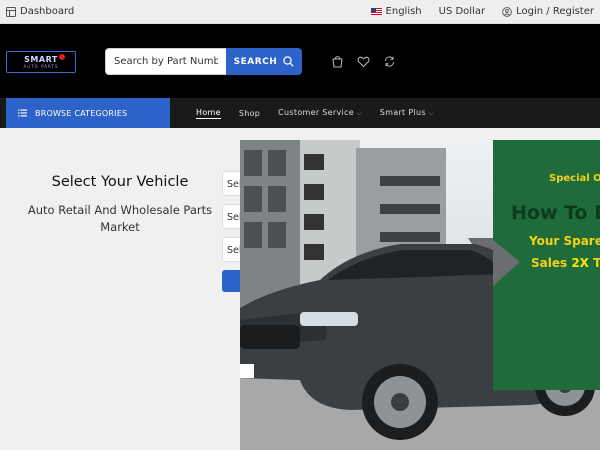 Image resolution: width=600 pixels, height=450 pixels. Describe the element at coordinates (11, 11) in the screenshot. I see `dashboard-icon` at that location.